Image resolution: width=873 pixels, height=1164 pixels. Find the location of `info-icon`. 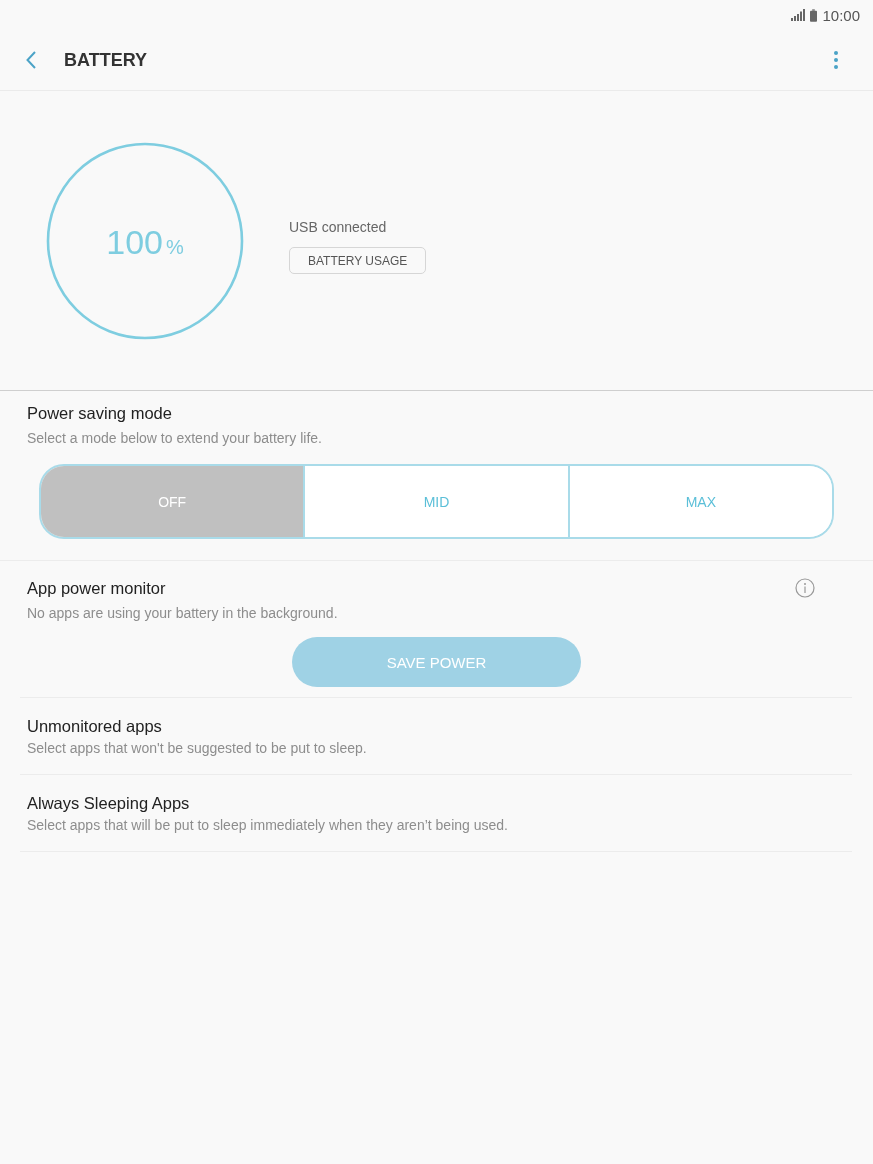

info-icon is located at coordinates (805, 588).